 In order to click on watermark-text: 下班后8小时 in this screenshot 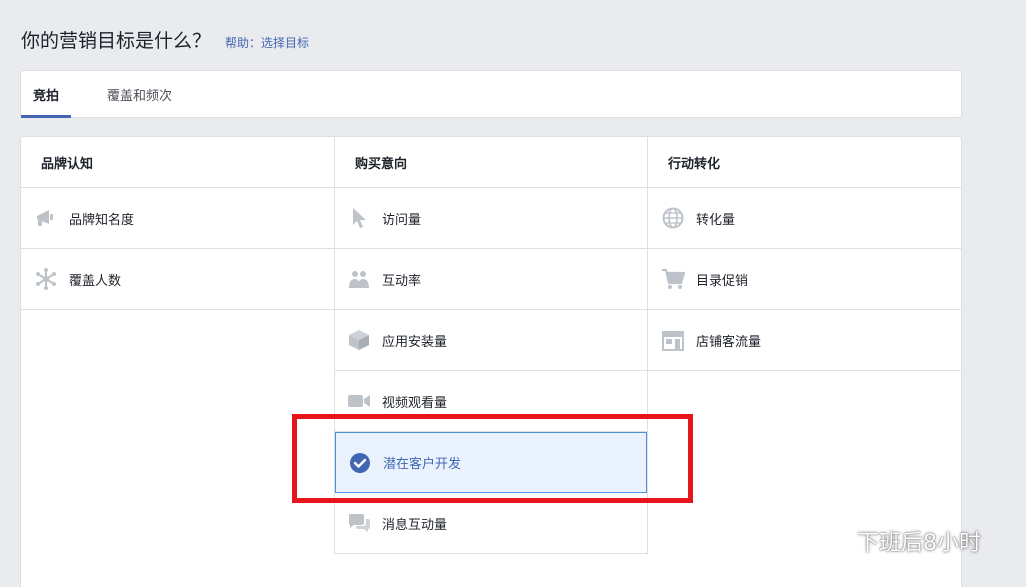, I will do `click(919, 543)`.